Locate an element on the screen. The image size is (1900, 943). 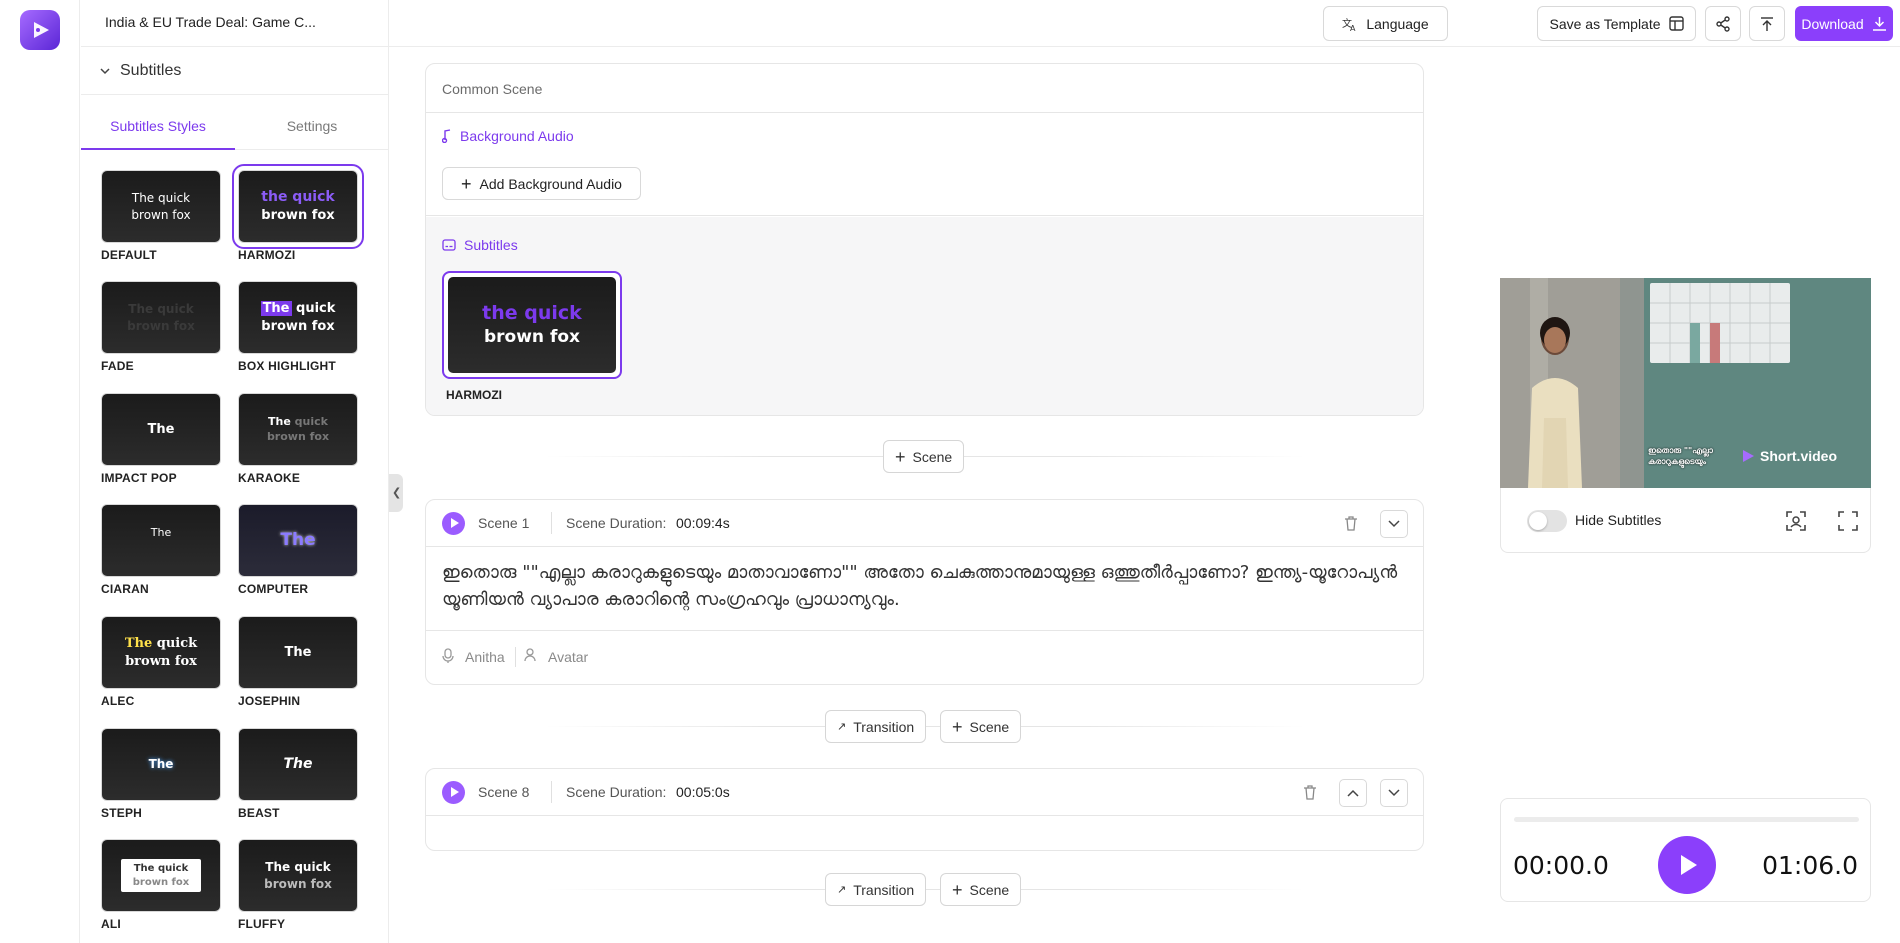
style-card-karaoke: The quick brown fox KARAOKE is located at coordinates (298, 439).